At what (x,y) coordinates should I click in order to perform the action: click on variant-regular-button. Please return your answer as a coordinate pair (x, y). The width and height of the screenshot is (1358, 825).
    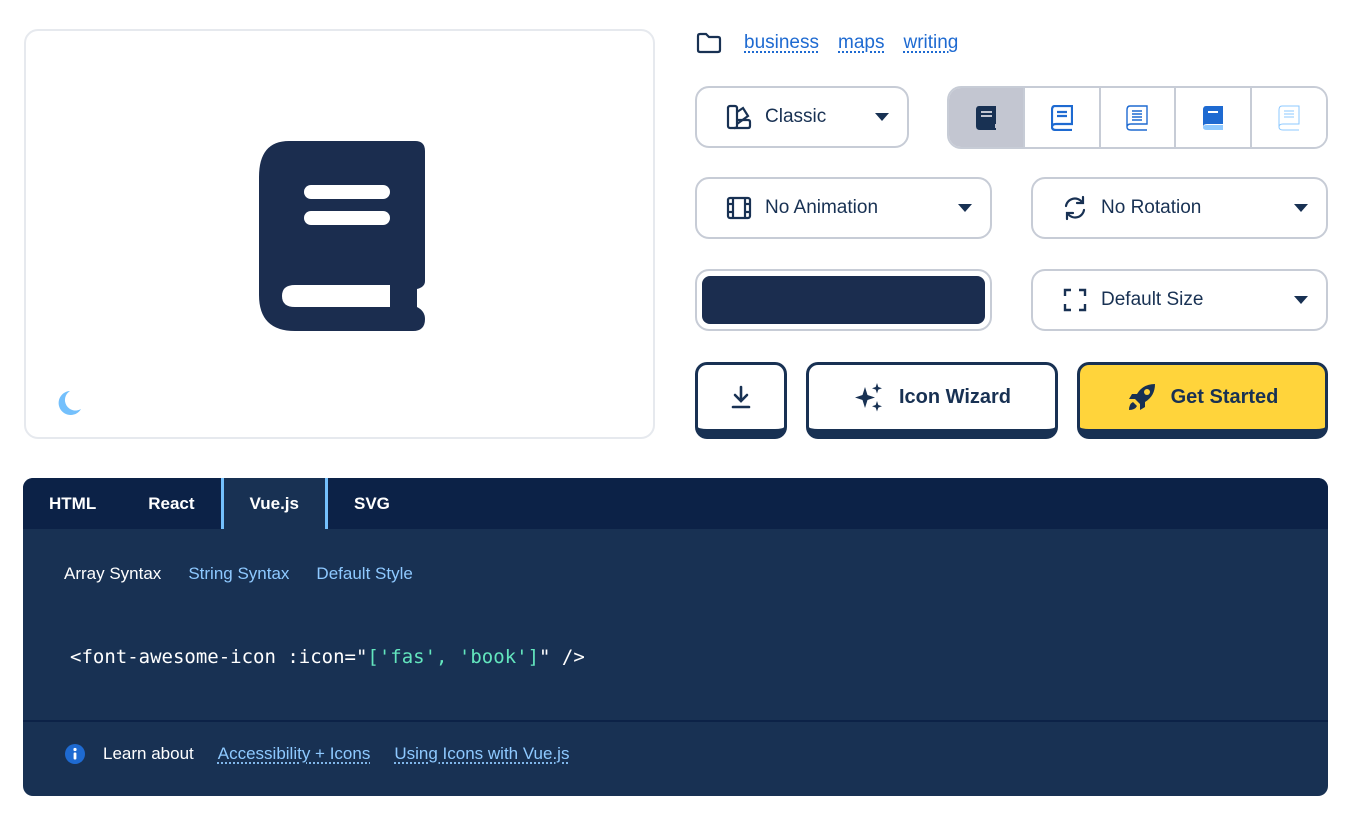
    Looking at the image, I should click on (1060, 117).